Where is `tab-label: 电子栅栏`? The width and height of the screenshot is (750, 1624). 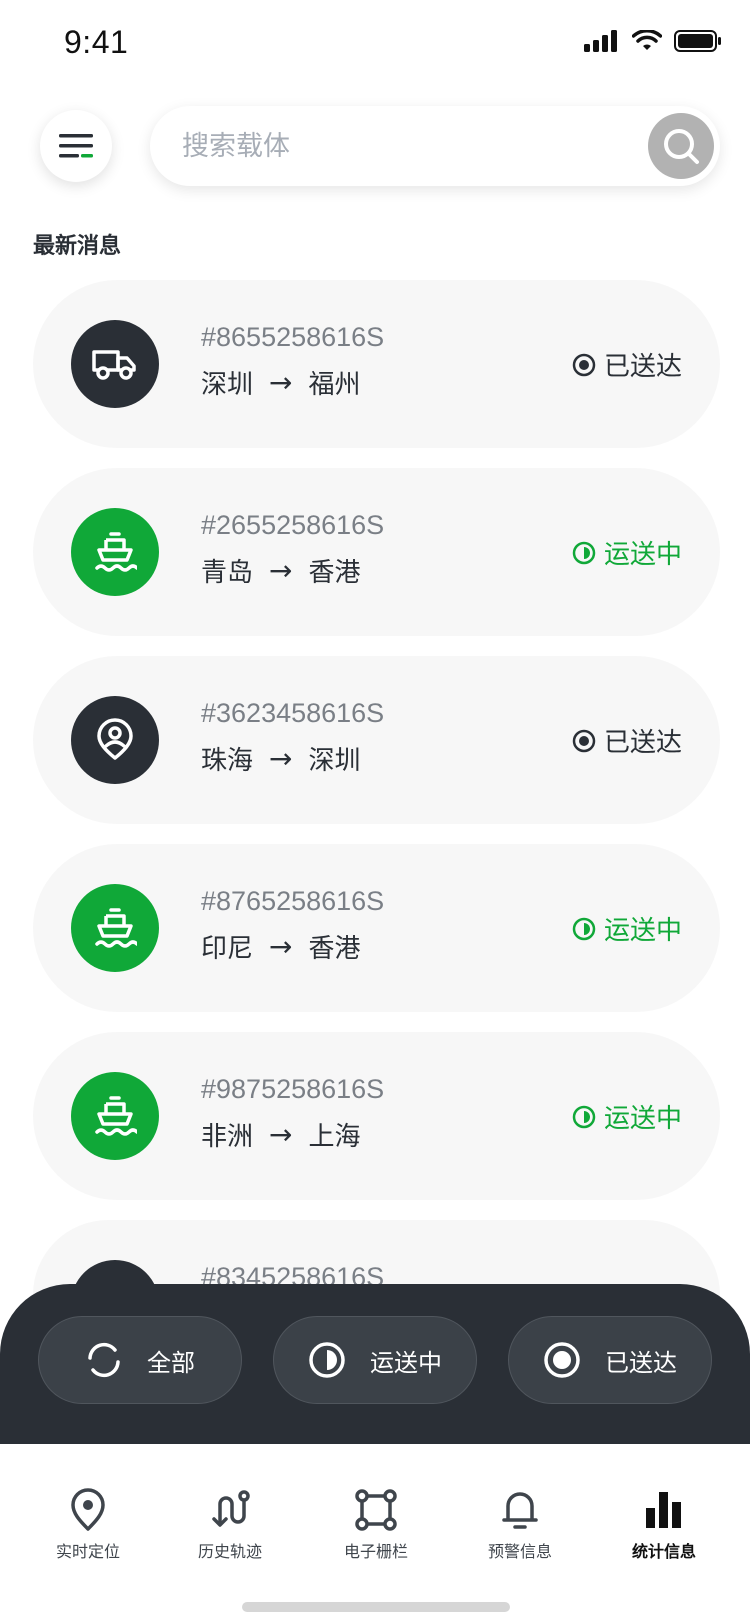 tab-label: 电子栅栏 is located at coordinates (375, 1551).